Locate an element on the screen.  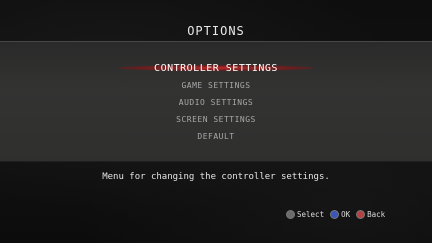
menu-item-screen-settings: SCREEN SETTINGS is located at coordinates (216, 121).